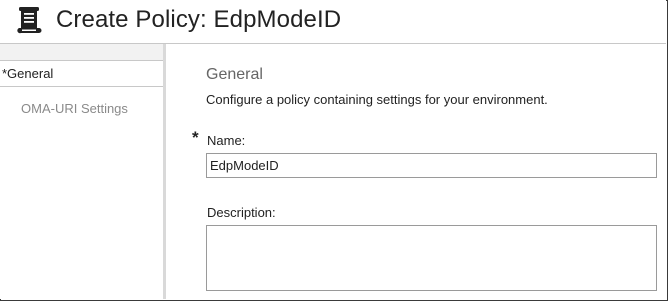 This screenshot has width=668, height=301. Describe the element at coordinates (241, 212) in the screenshot. I see `description-label: Description:` at that location.